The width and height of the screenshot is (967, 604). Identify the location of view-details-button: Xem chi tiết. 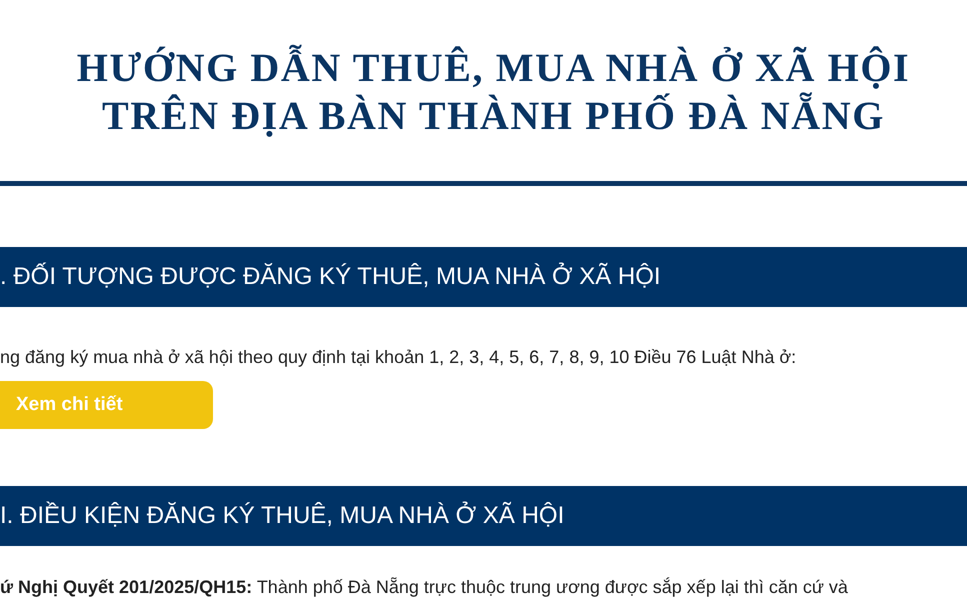
(106, 405).